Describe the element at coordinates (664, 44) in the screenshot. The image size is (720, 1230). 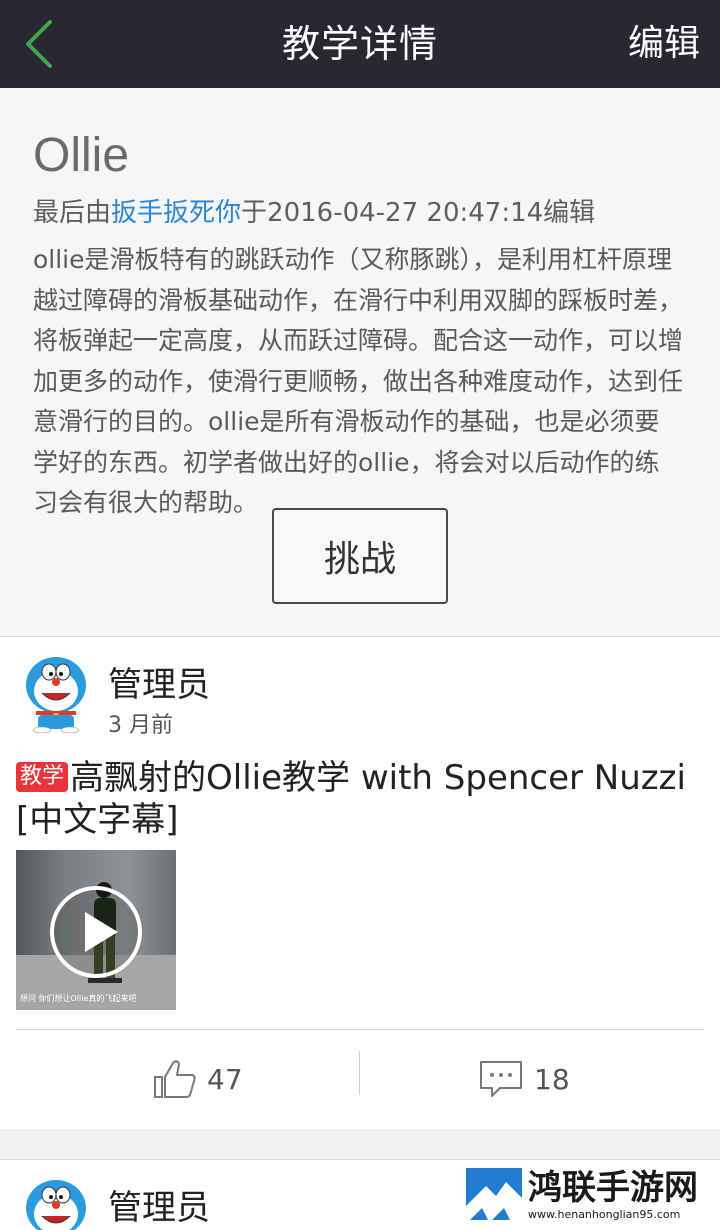
I see `edit-button: 编辑` at that location.